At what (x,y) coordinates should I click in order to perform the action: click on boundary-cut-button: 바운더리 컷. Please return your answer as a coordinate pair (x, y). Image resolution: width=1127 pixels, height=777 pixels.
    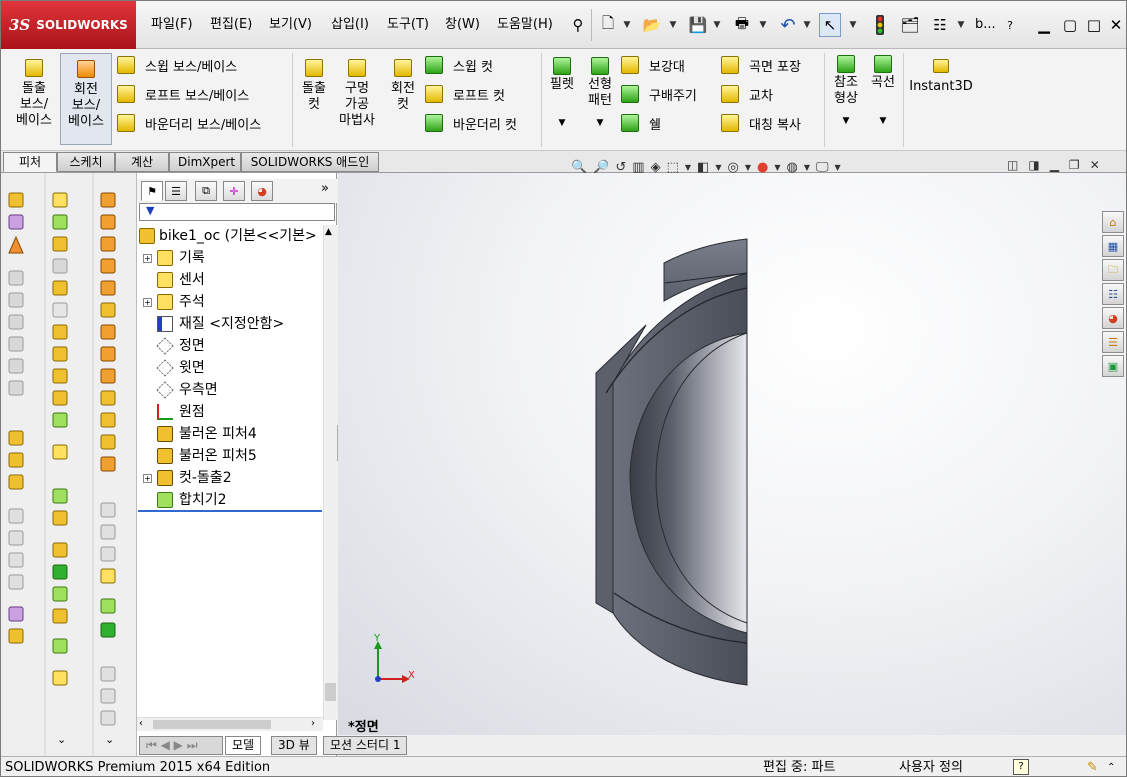
    Looking at the image, I should click on (481, 123).